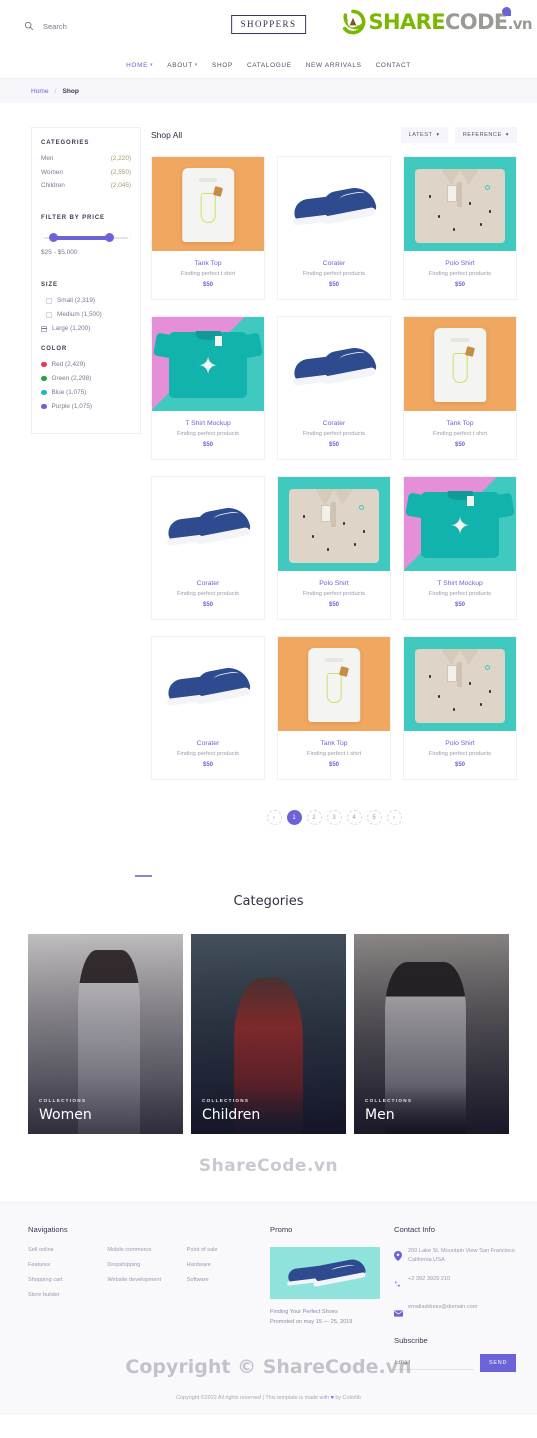 This screenshot has height=1438, width=537. Describe the element at coordinates (221, 1250) in the screenshot. I see `footer-link: Point of sale` at that location.